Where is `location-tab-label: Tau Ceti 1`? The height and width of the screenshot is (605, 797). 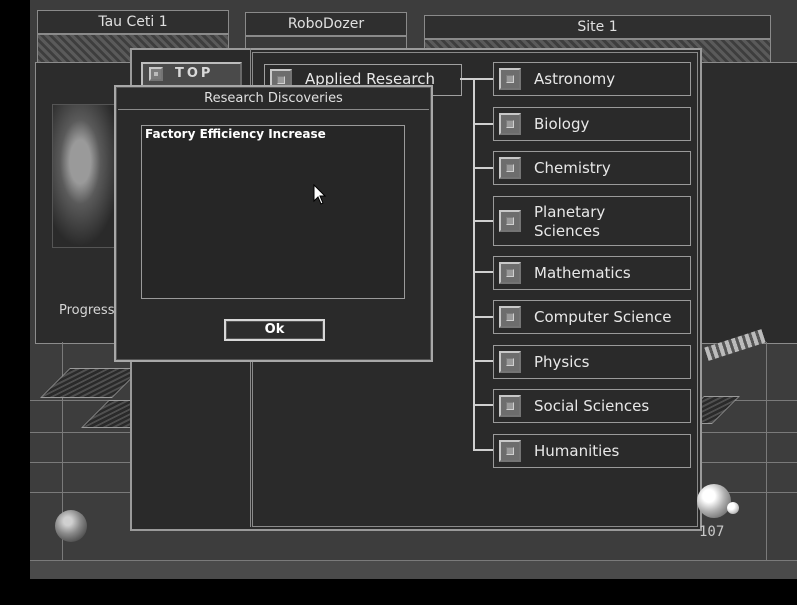 location-tab-label: Tau Ceti 1 is located at coordinates (133, 22).